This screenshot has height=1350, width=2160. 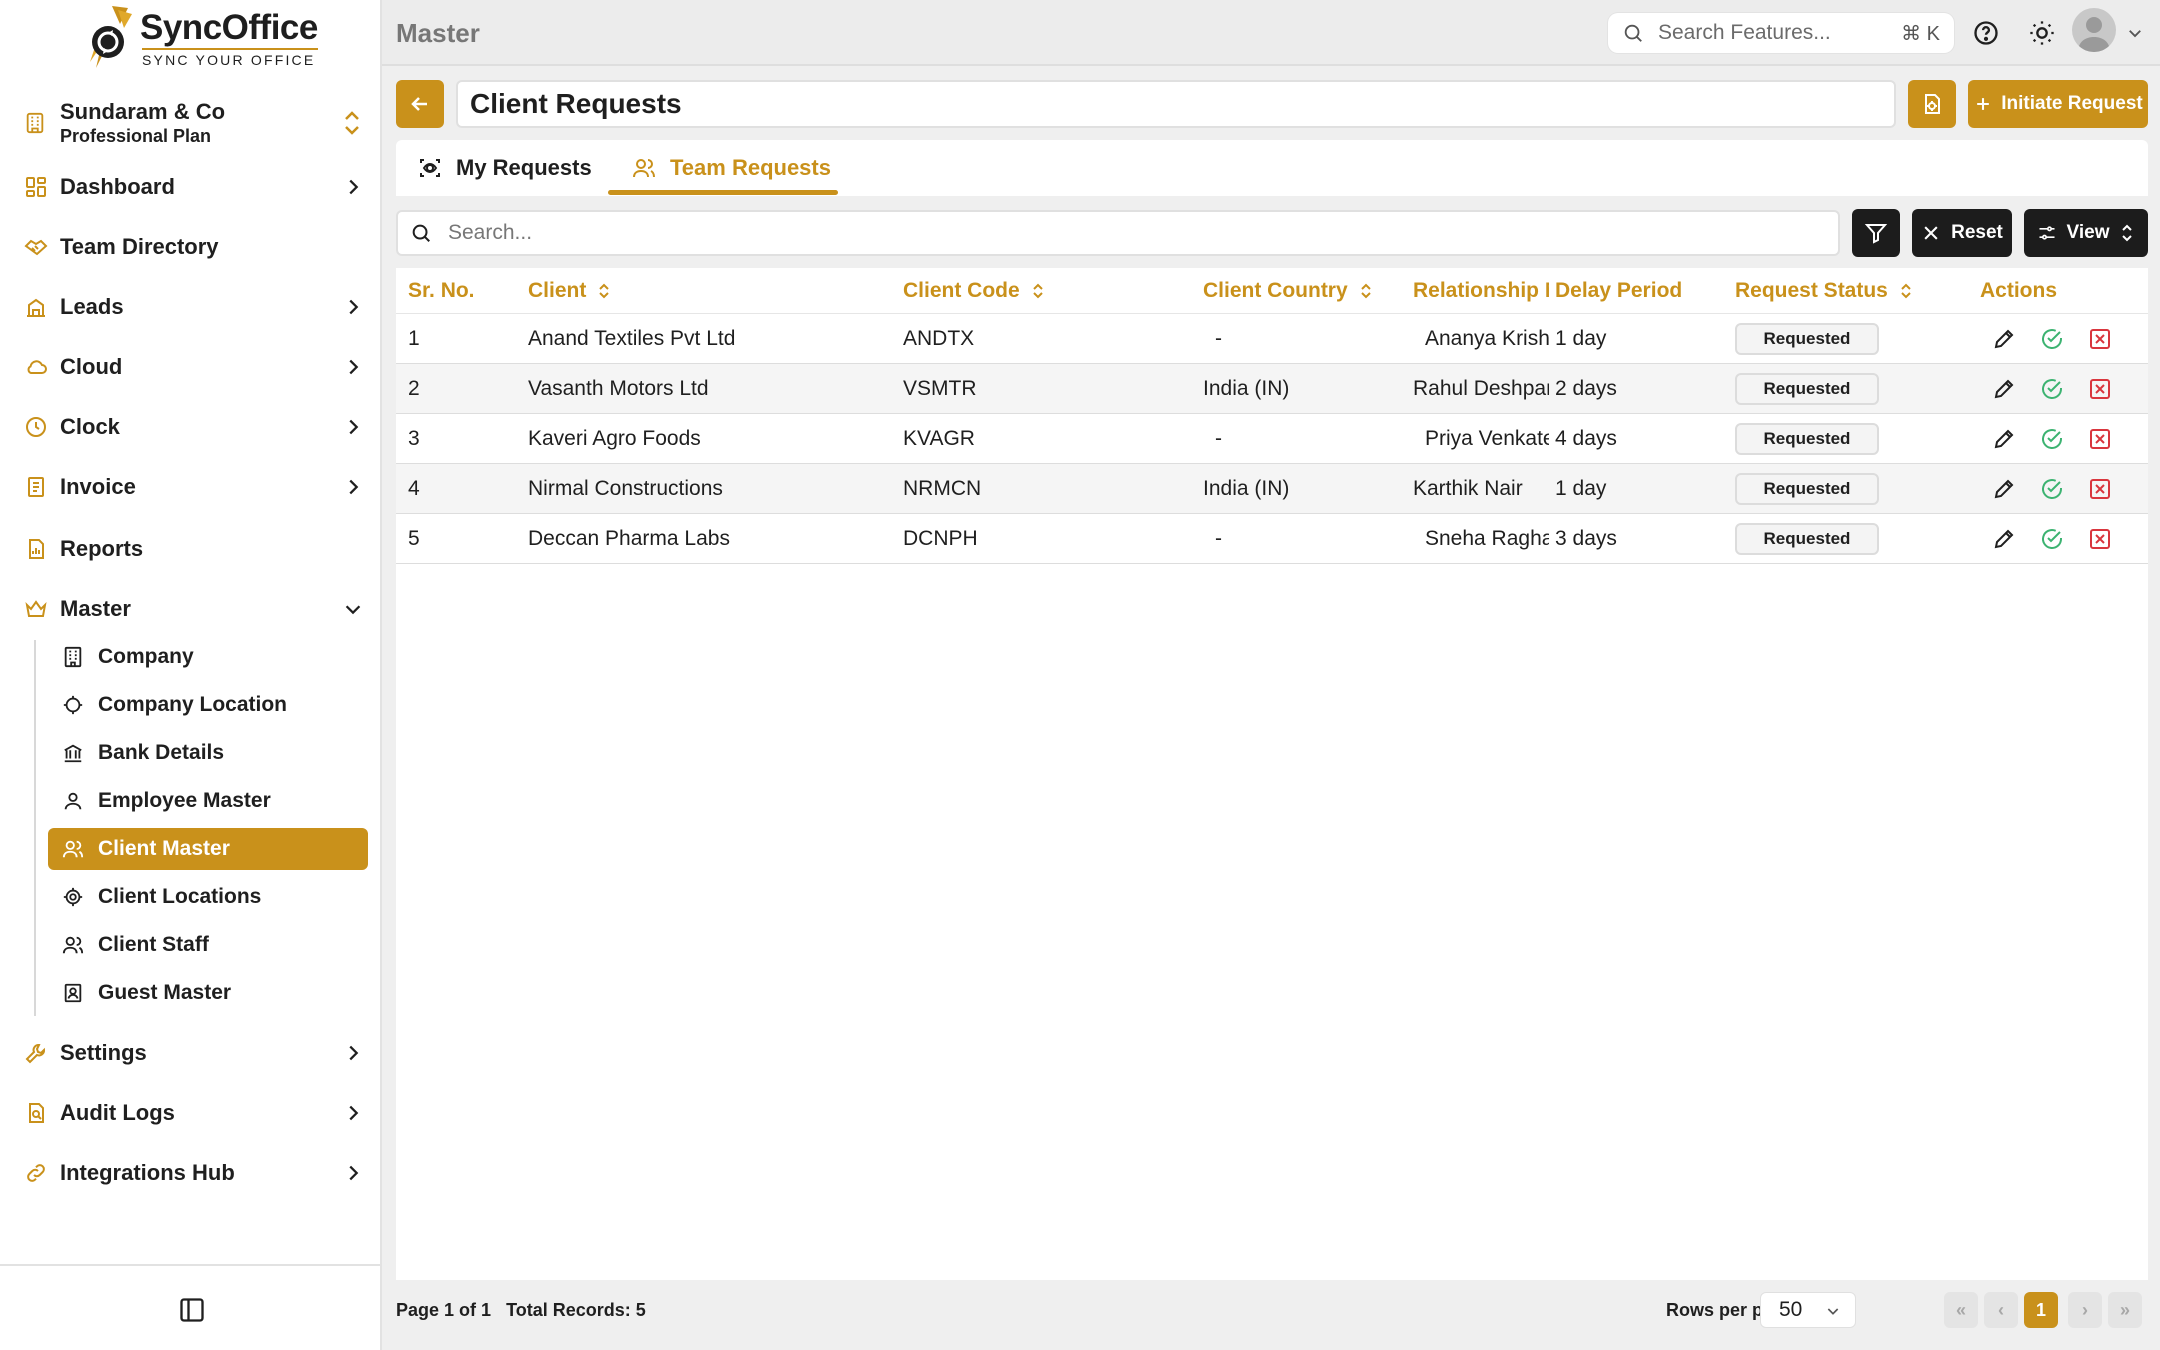 I want to click on dashboard-icon, so click(x=36, y=187).